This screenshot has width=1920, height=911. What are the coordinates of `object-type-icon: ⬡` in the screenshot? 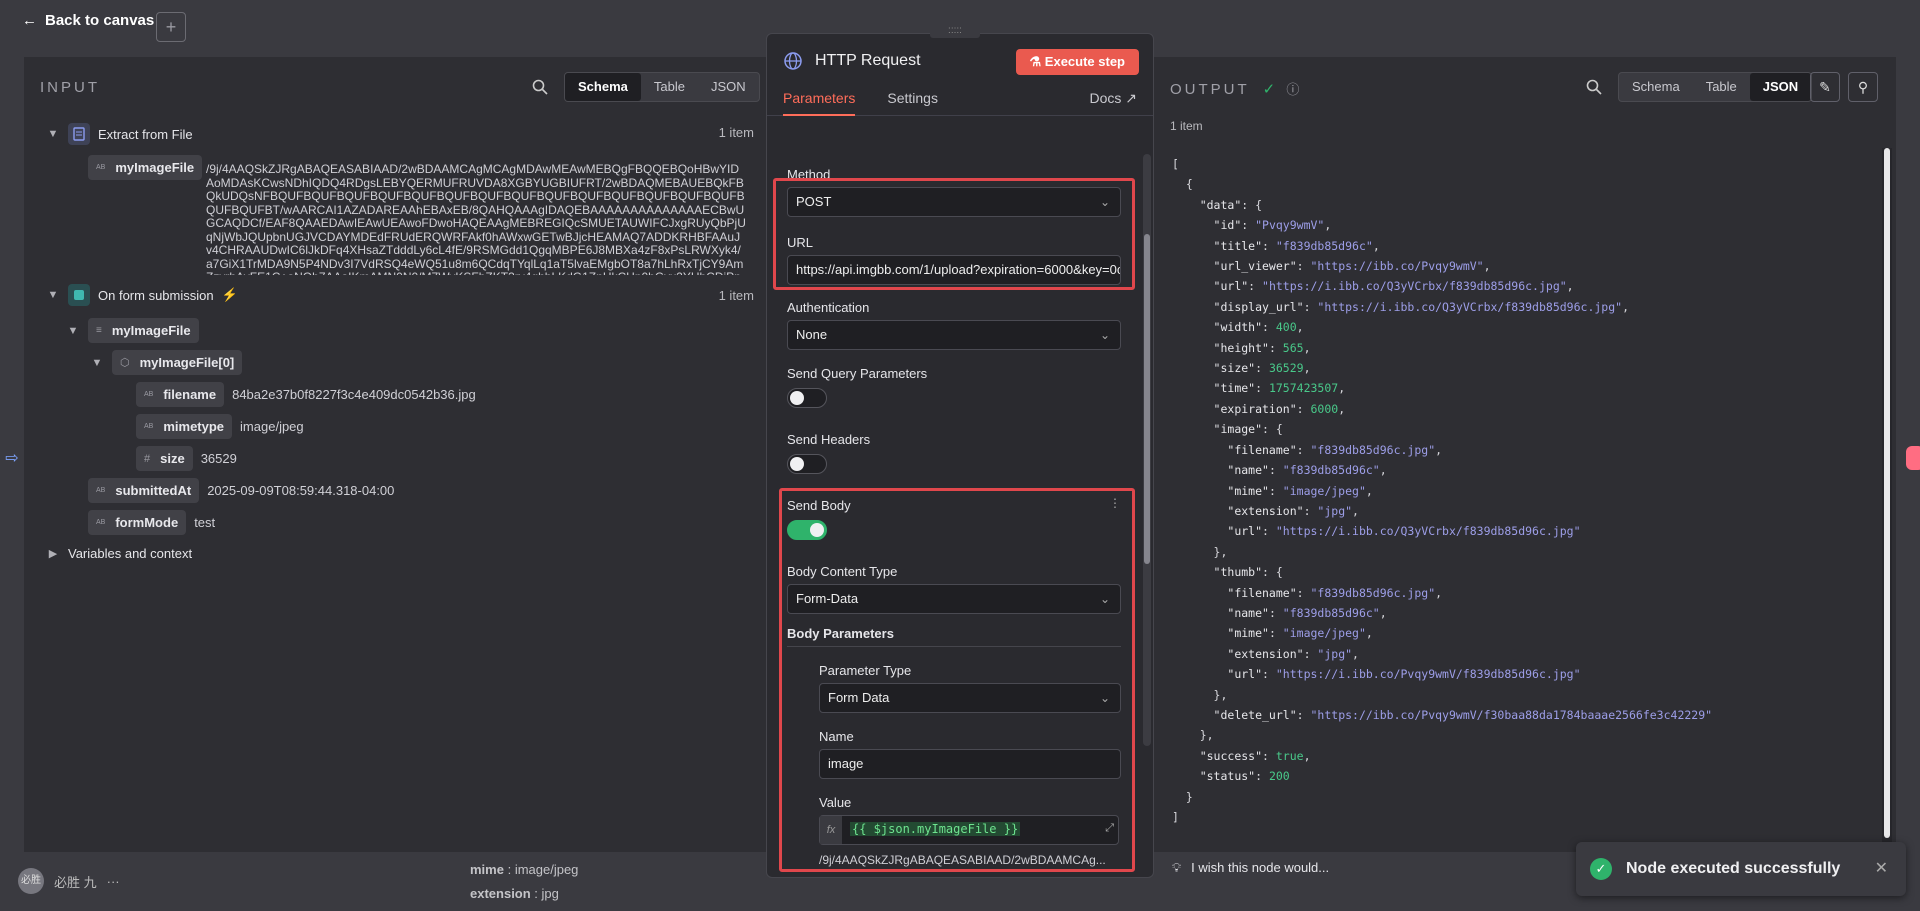 It's located at (125, 363).